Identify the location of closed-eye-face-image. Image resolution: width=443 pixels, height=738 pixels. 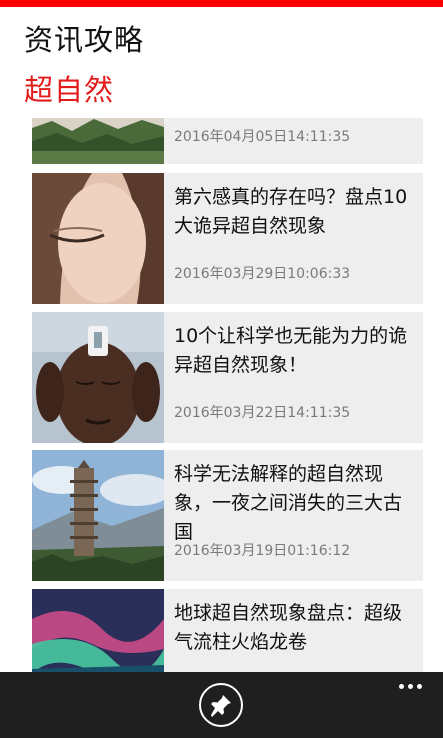
(98, 238).